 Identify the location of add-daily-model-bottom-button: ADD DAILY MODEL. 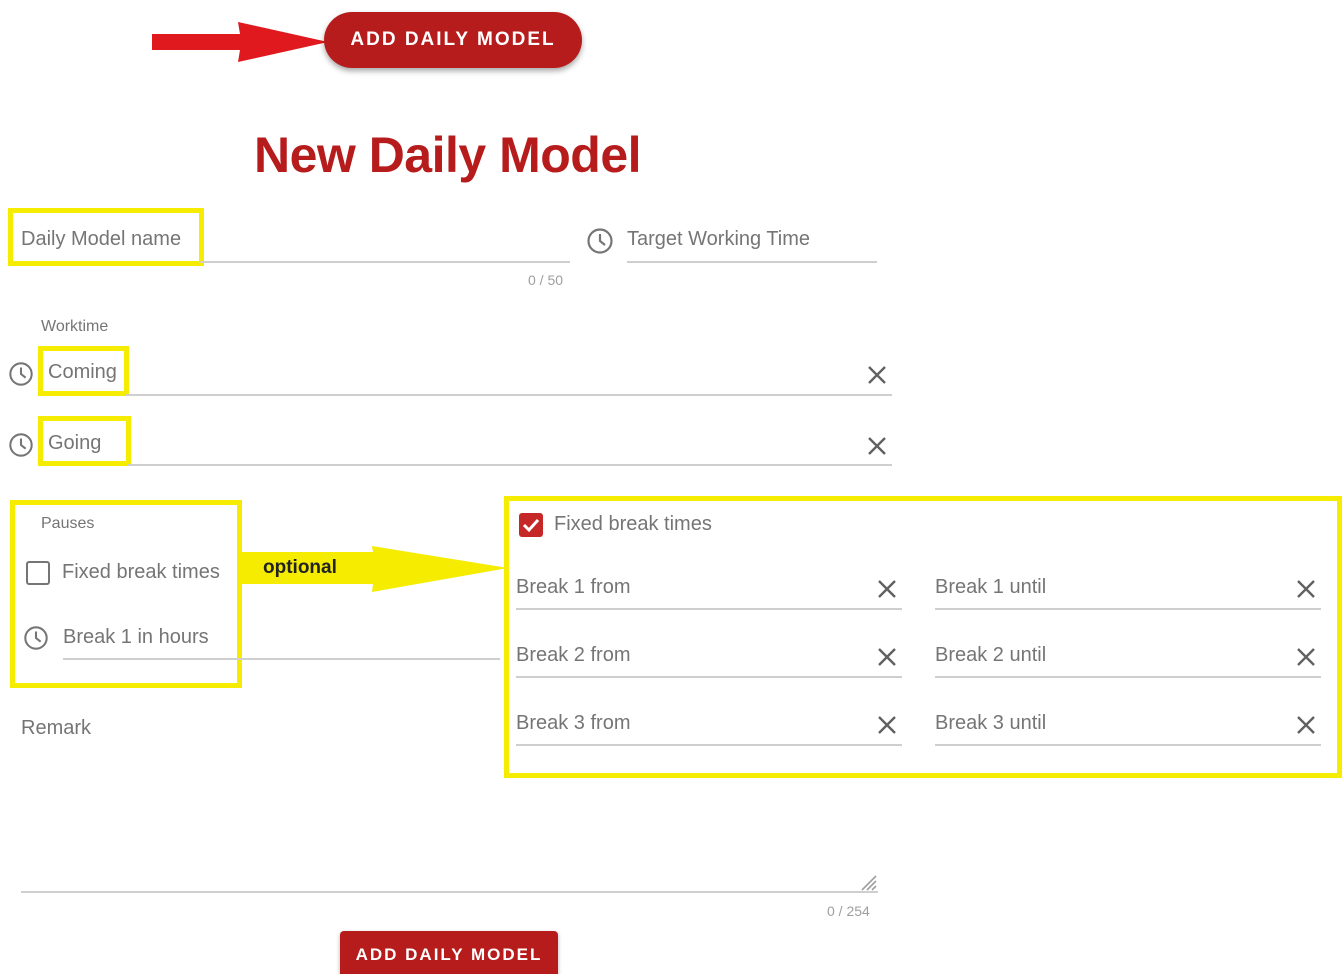
(449, 952).